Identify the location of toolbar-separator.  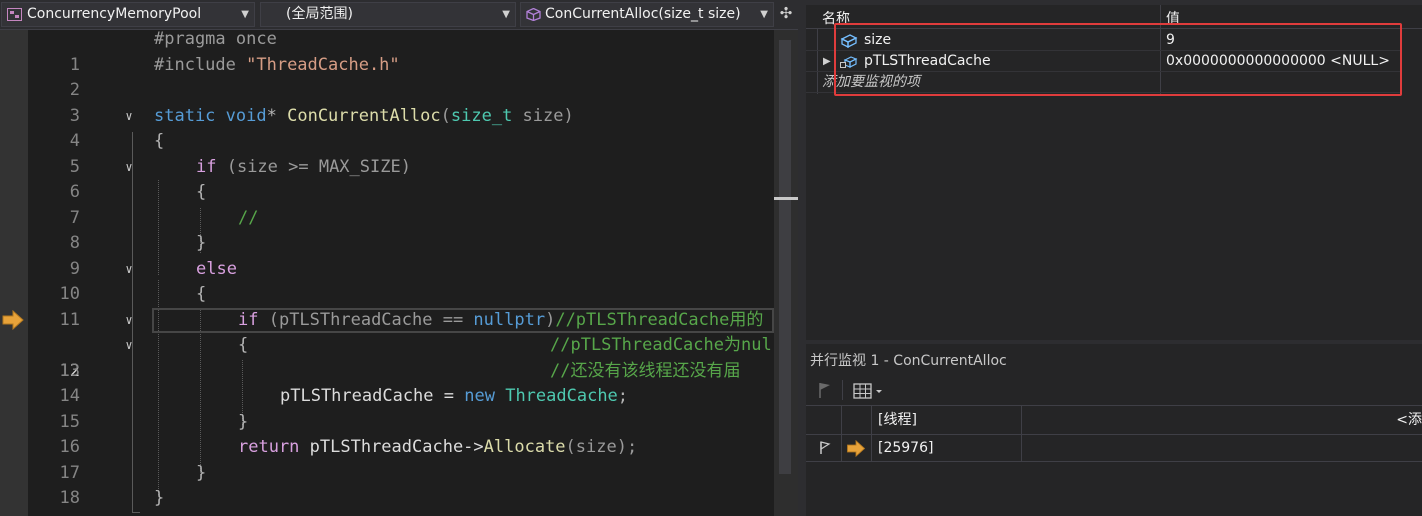
(842, 390).